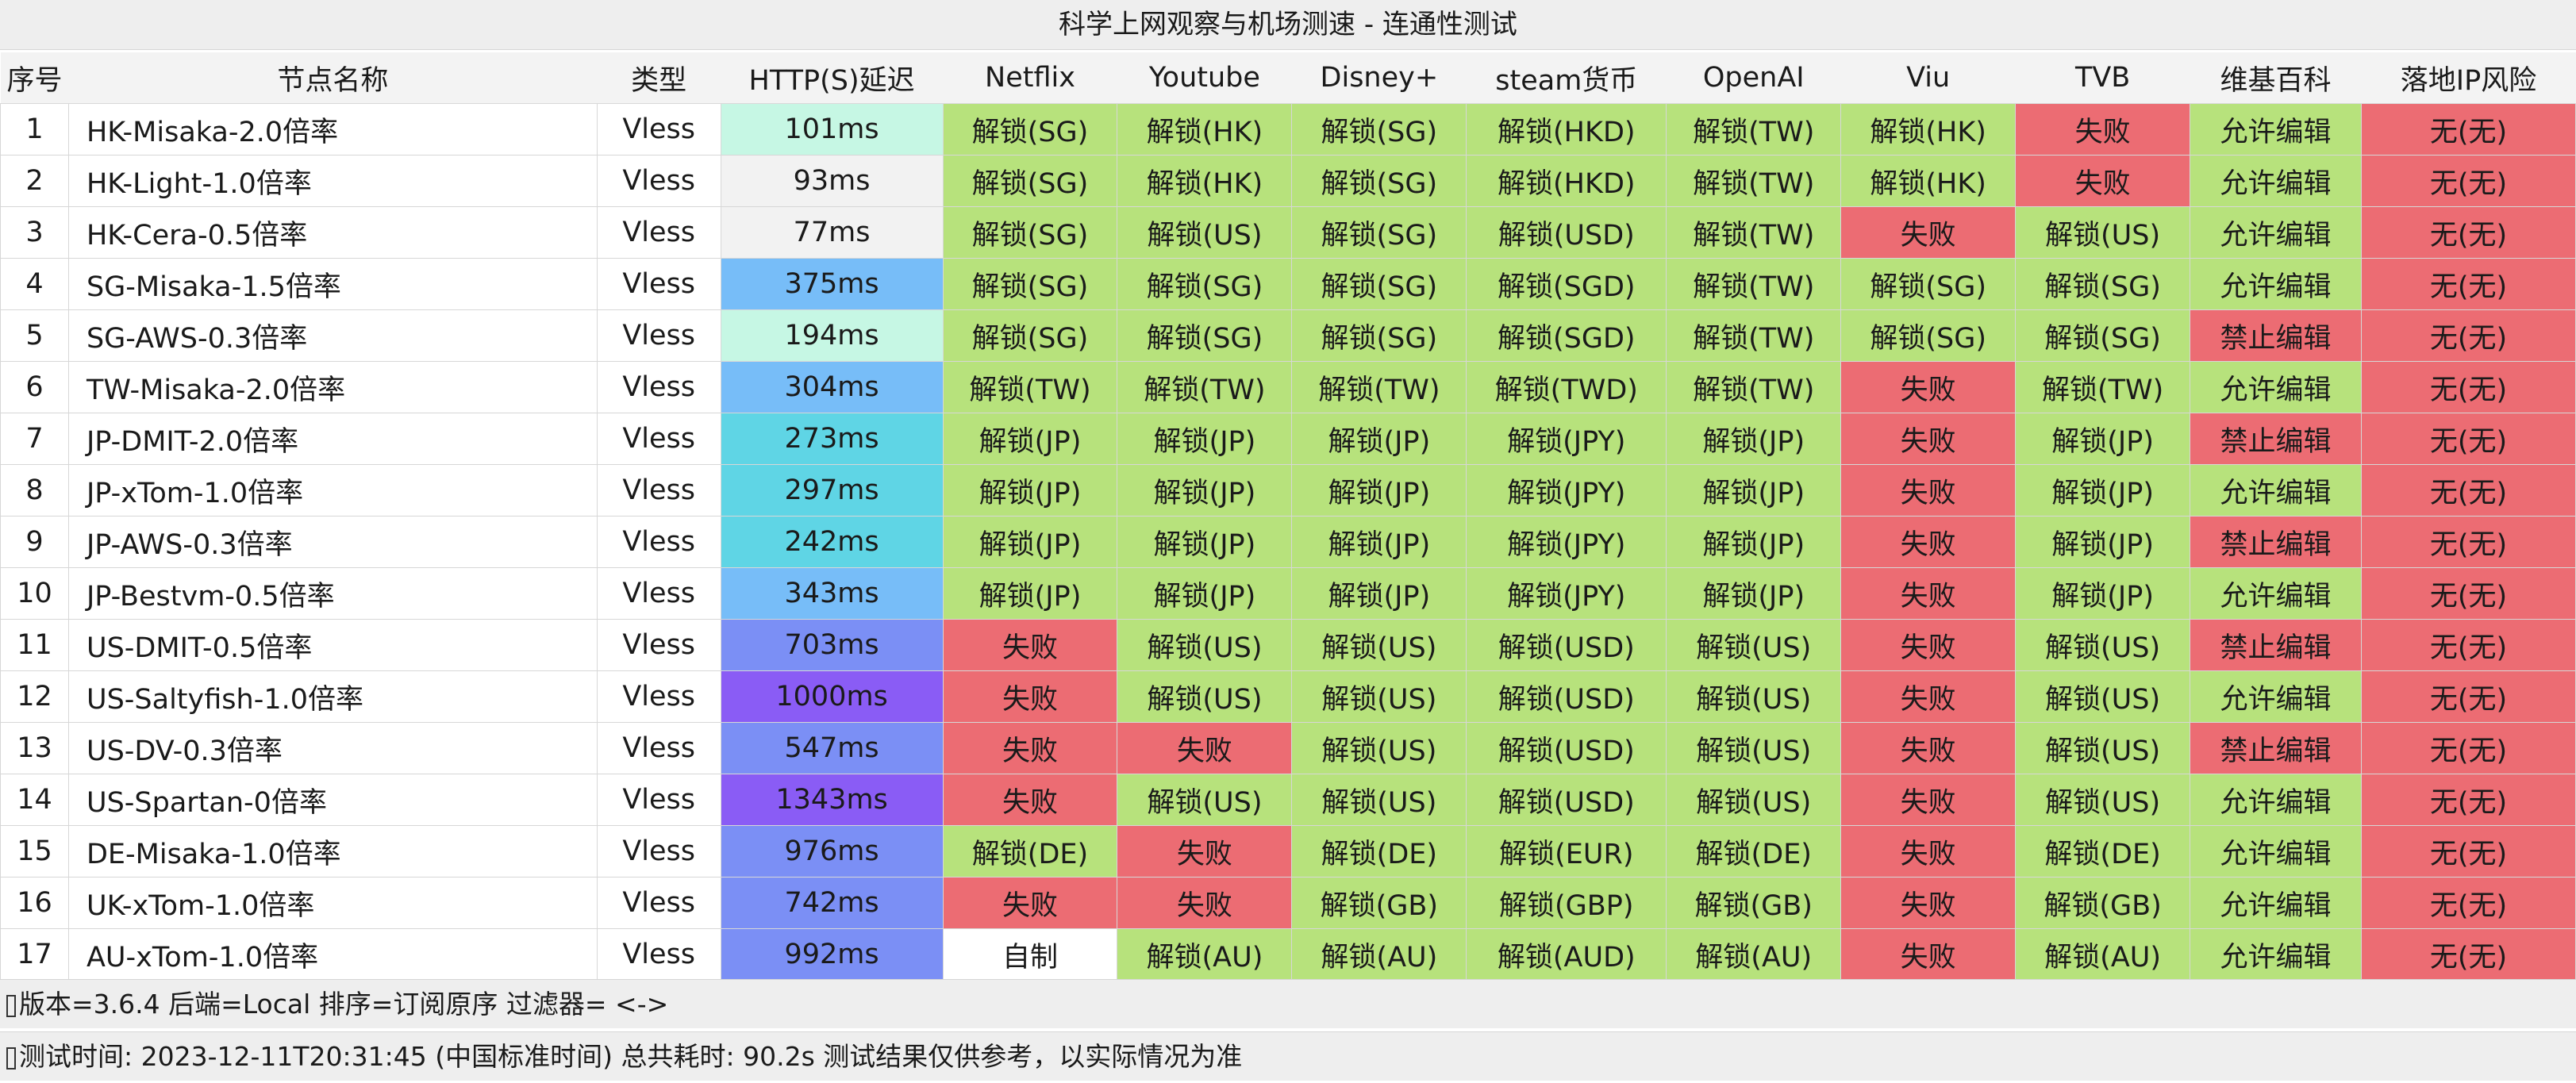  What do you see at coordinates (832, 903) in the screenshot?
I see `delay-cell: 742ms` at bounding box center [832, 903].